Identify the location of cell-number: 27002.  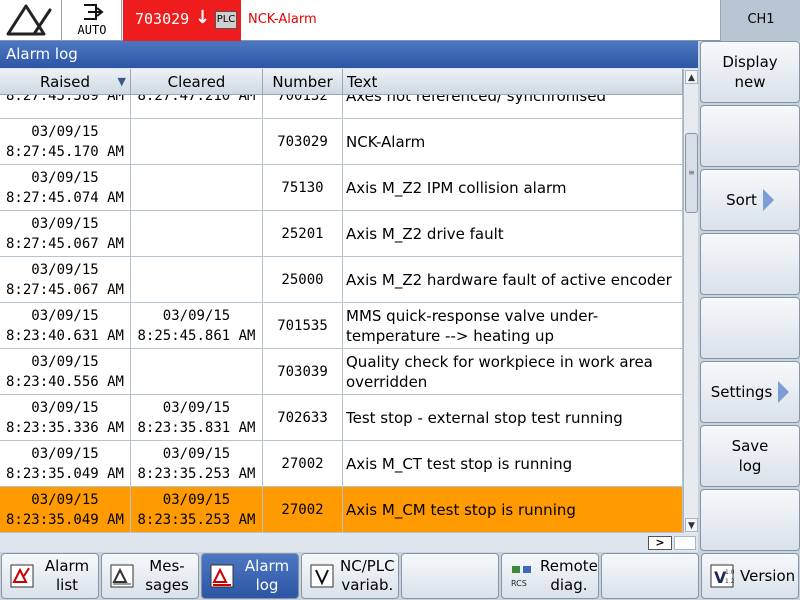
(303, 510).